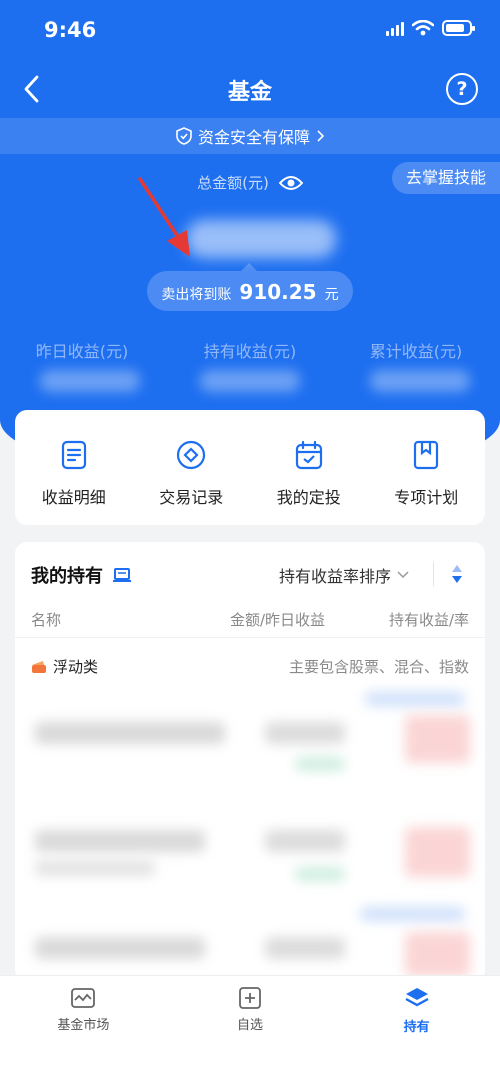 The width and height of the screenshot is (500, 1082). I want to click on quick-action-label: 专项计划, so click(426, 497).